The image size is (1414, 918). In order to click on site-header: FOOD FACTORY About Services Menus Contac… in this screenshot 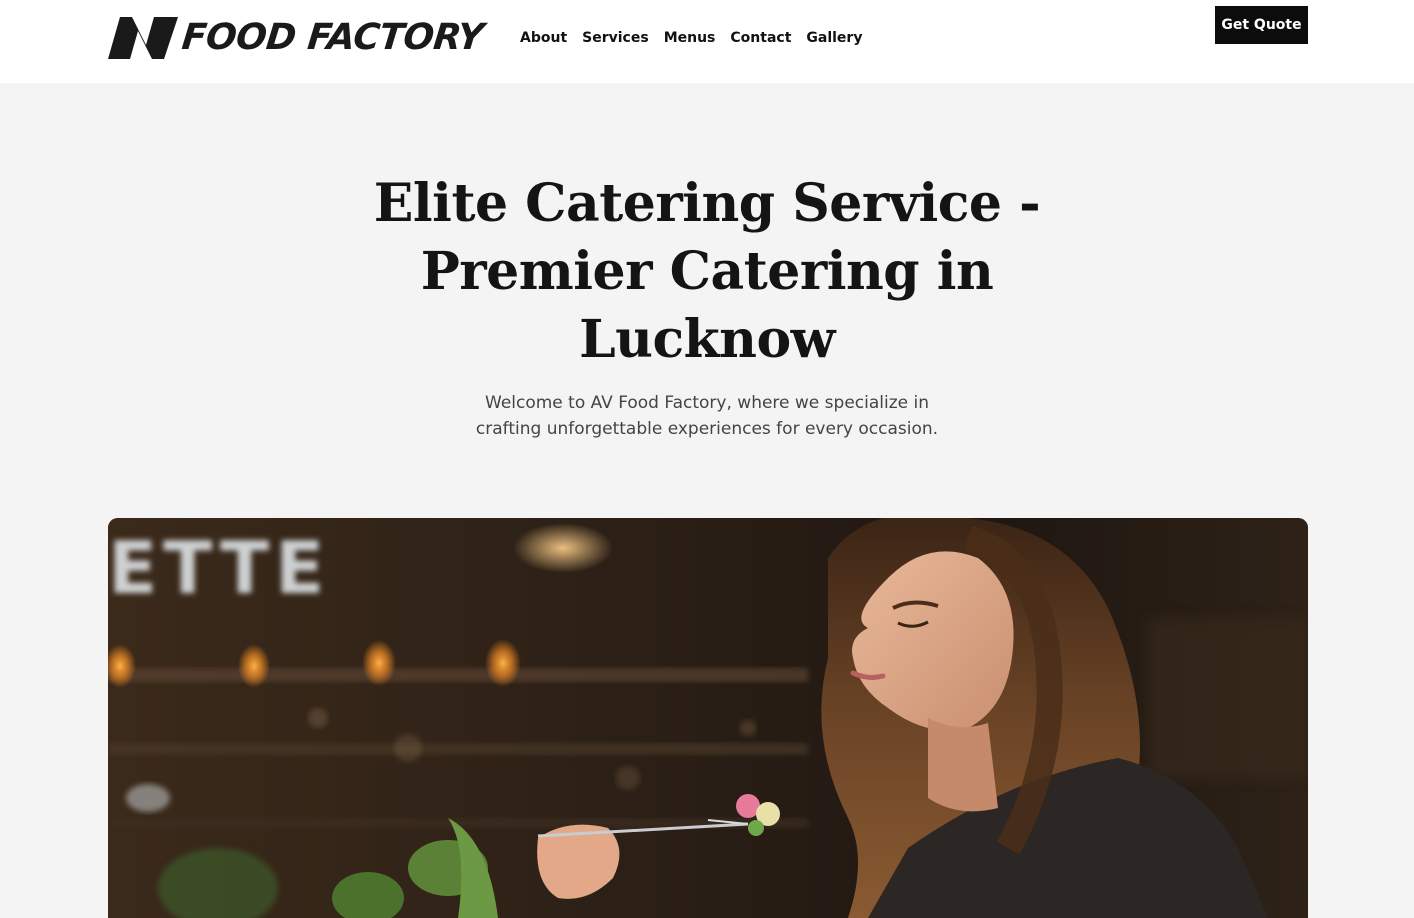, I will do `click(707, 41)`.